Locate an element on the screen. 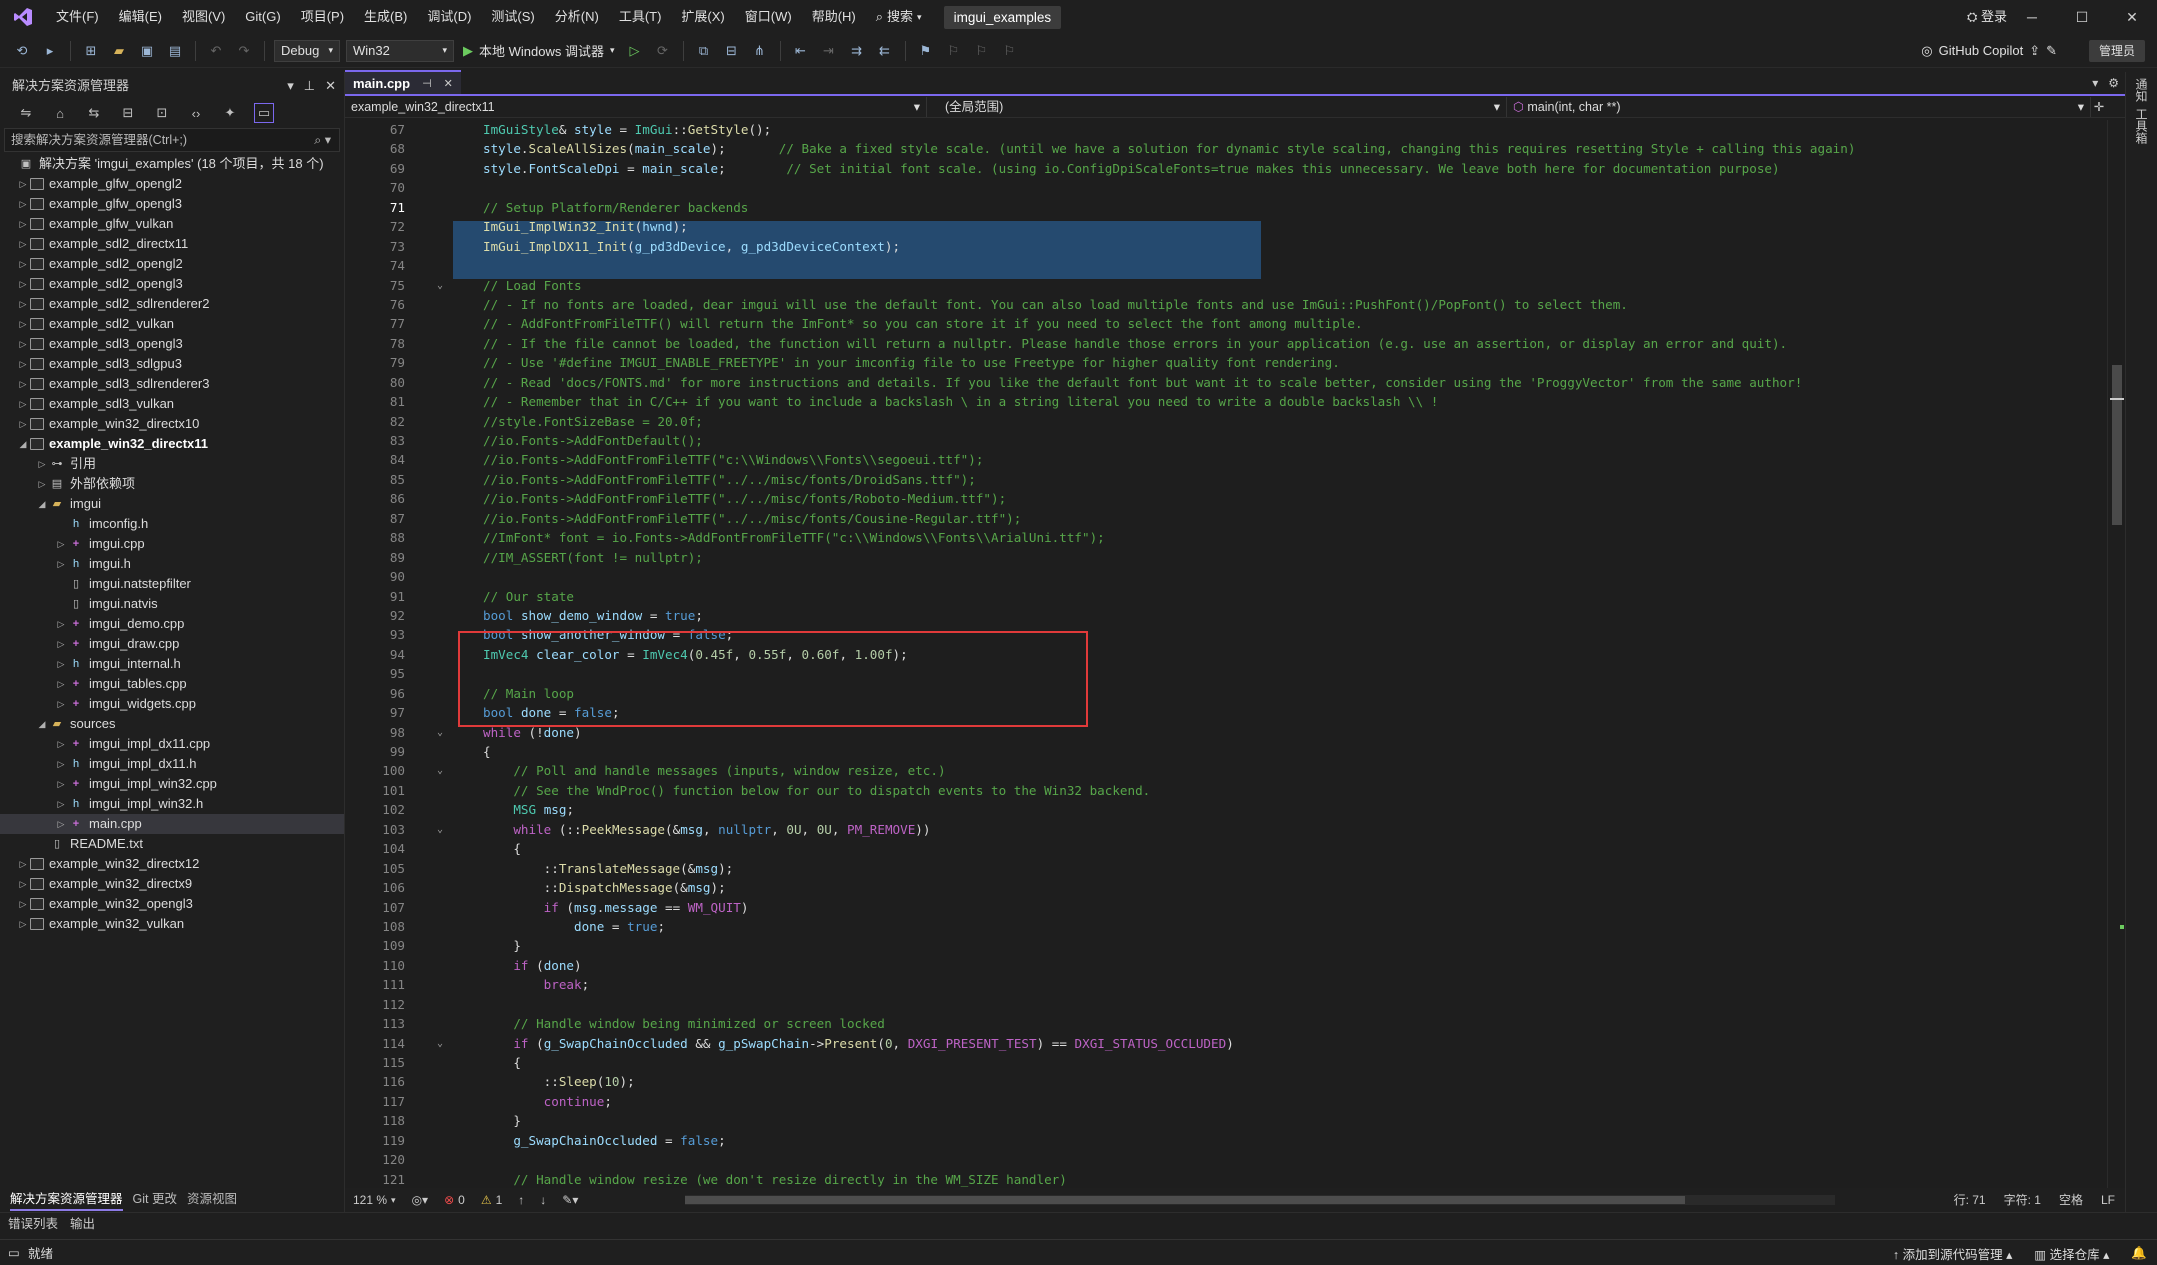 This screenshot has height=1265, width=2157. code-line: 67 ImGuiStyle& style = ImGui::GetStyle(); is located at coordinates (1226, 129).